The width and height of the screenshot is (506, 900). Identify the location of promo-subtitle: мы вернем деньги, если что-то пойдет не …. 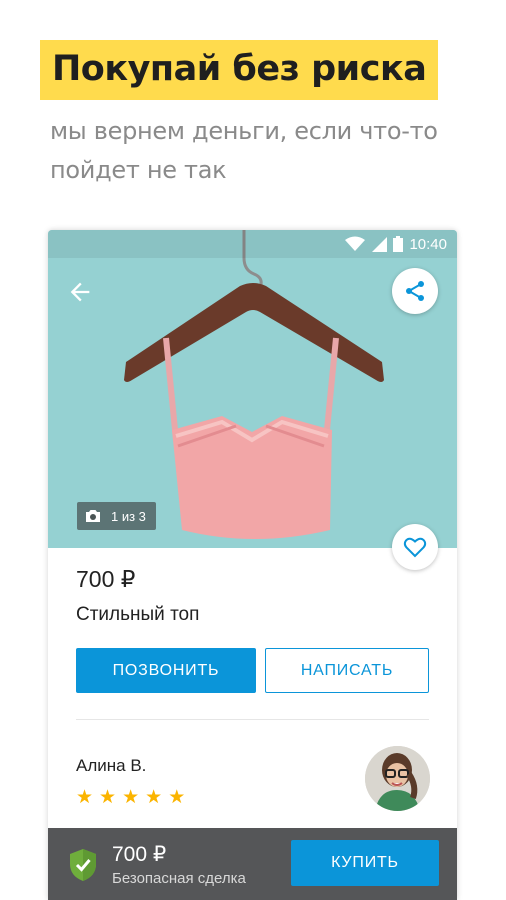
(244, 150).